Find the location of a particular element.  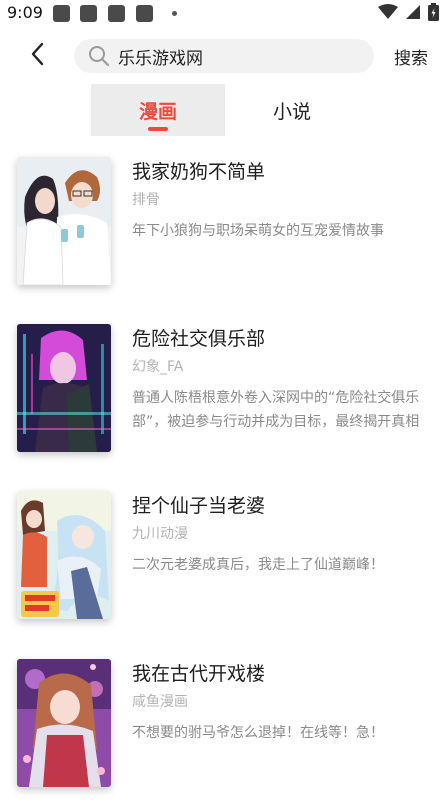

search-input is located at coordinates (238, 56).